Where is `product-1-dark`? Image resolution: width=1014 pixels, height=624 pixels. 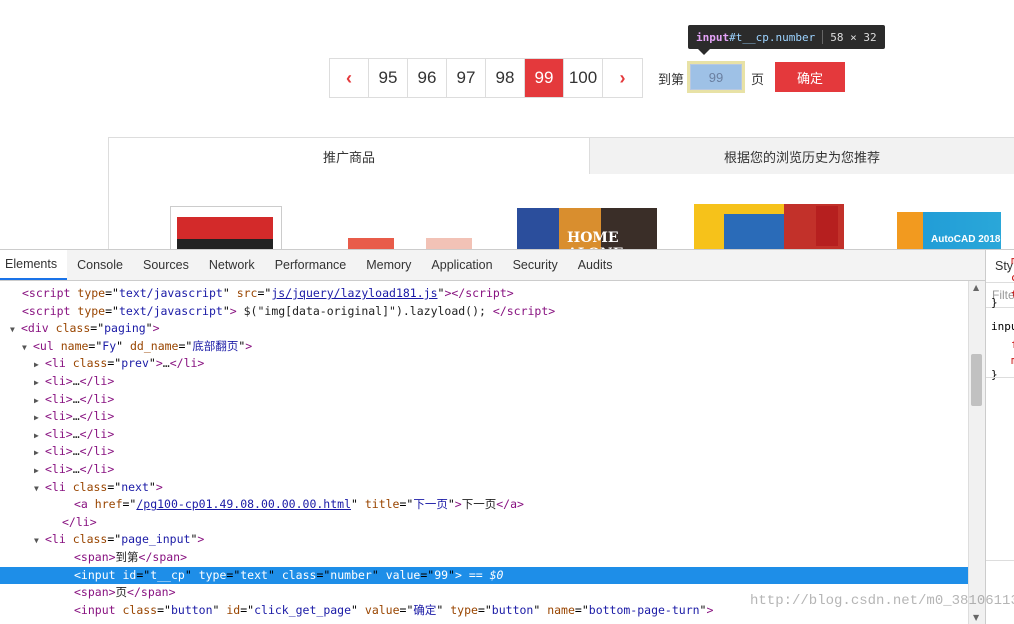 product-1-dark is located at coordinates (225, 244).